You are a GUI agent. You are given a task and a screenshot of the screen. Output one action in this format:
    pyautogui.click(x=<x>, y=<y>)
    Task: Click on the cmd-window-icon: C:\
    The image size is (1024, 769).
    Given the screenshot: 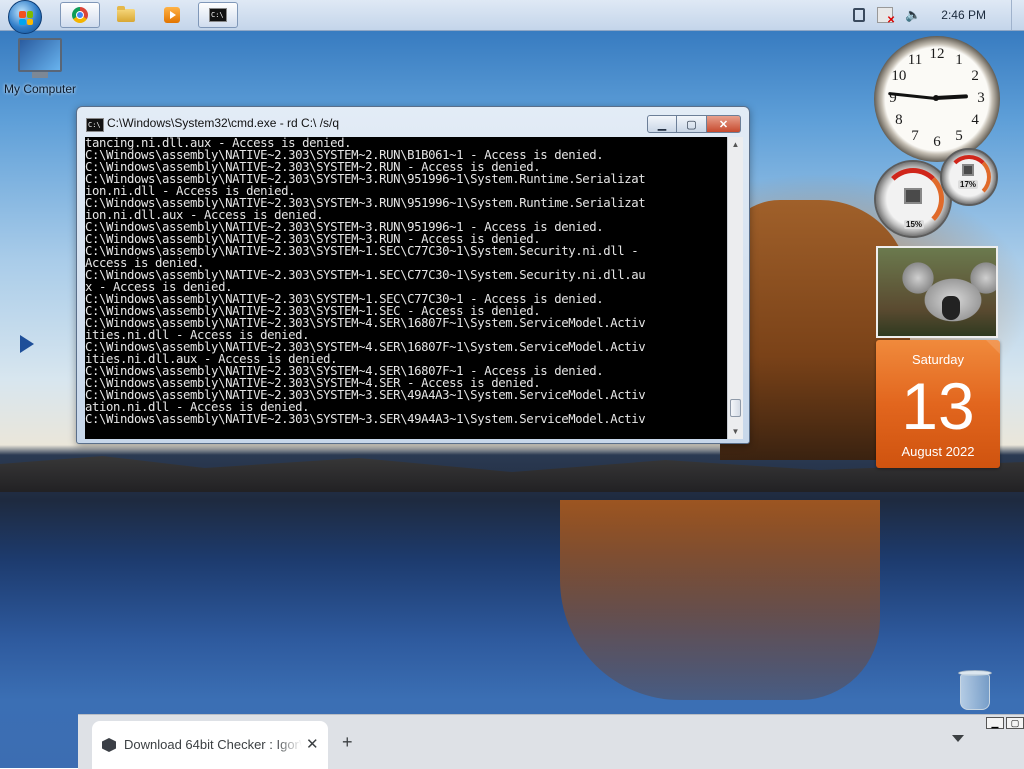 What is the action you would take?
    pyautogui.click(x=95, y=125)
    